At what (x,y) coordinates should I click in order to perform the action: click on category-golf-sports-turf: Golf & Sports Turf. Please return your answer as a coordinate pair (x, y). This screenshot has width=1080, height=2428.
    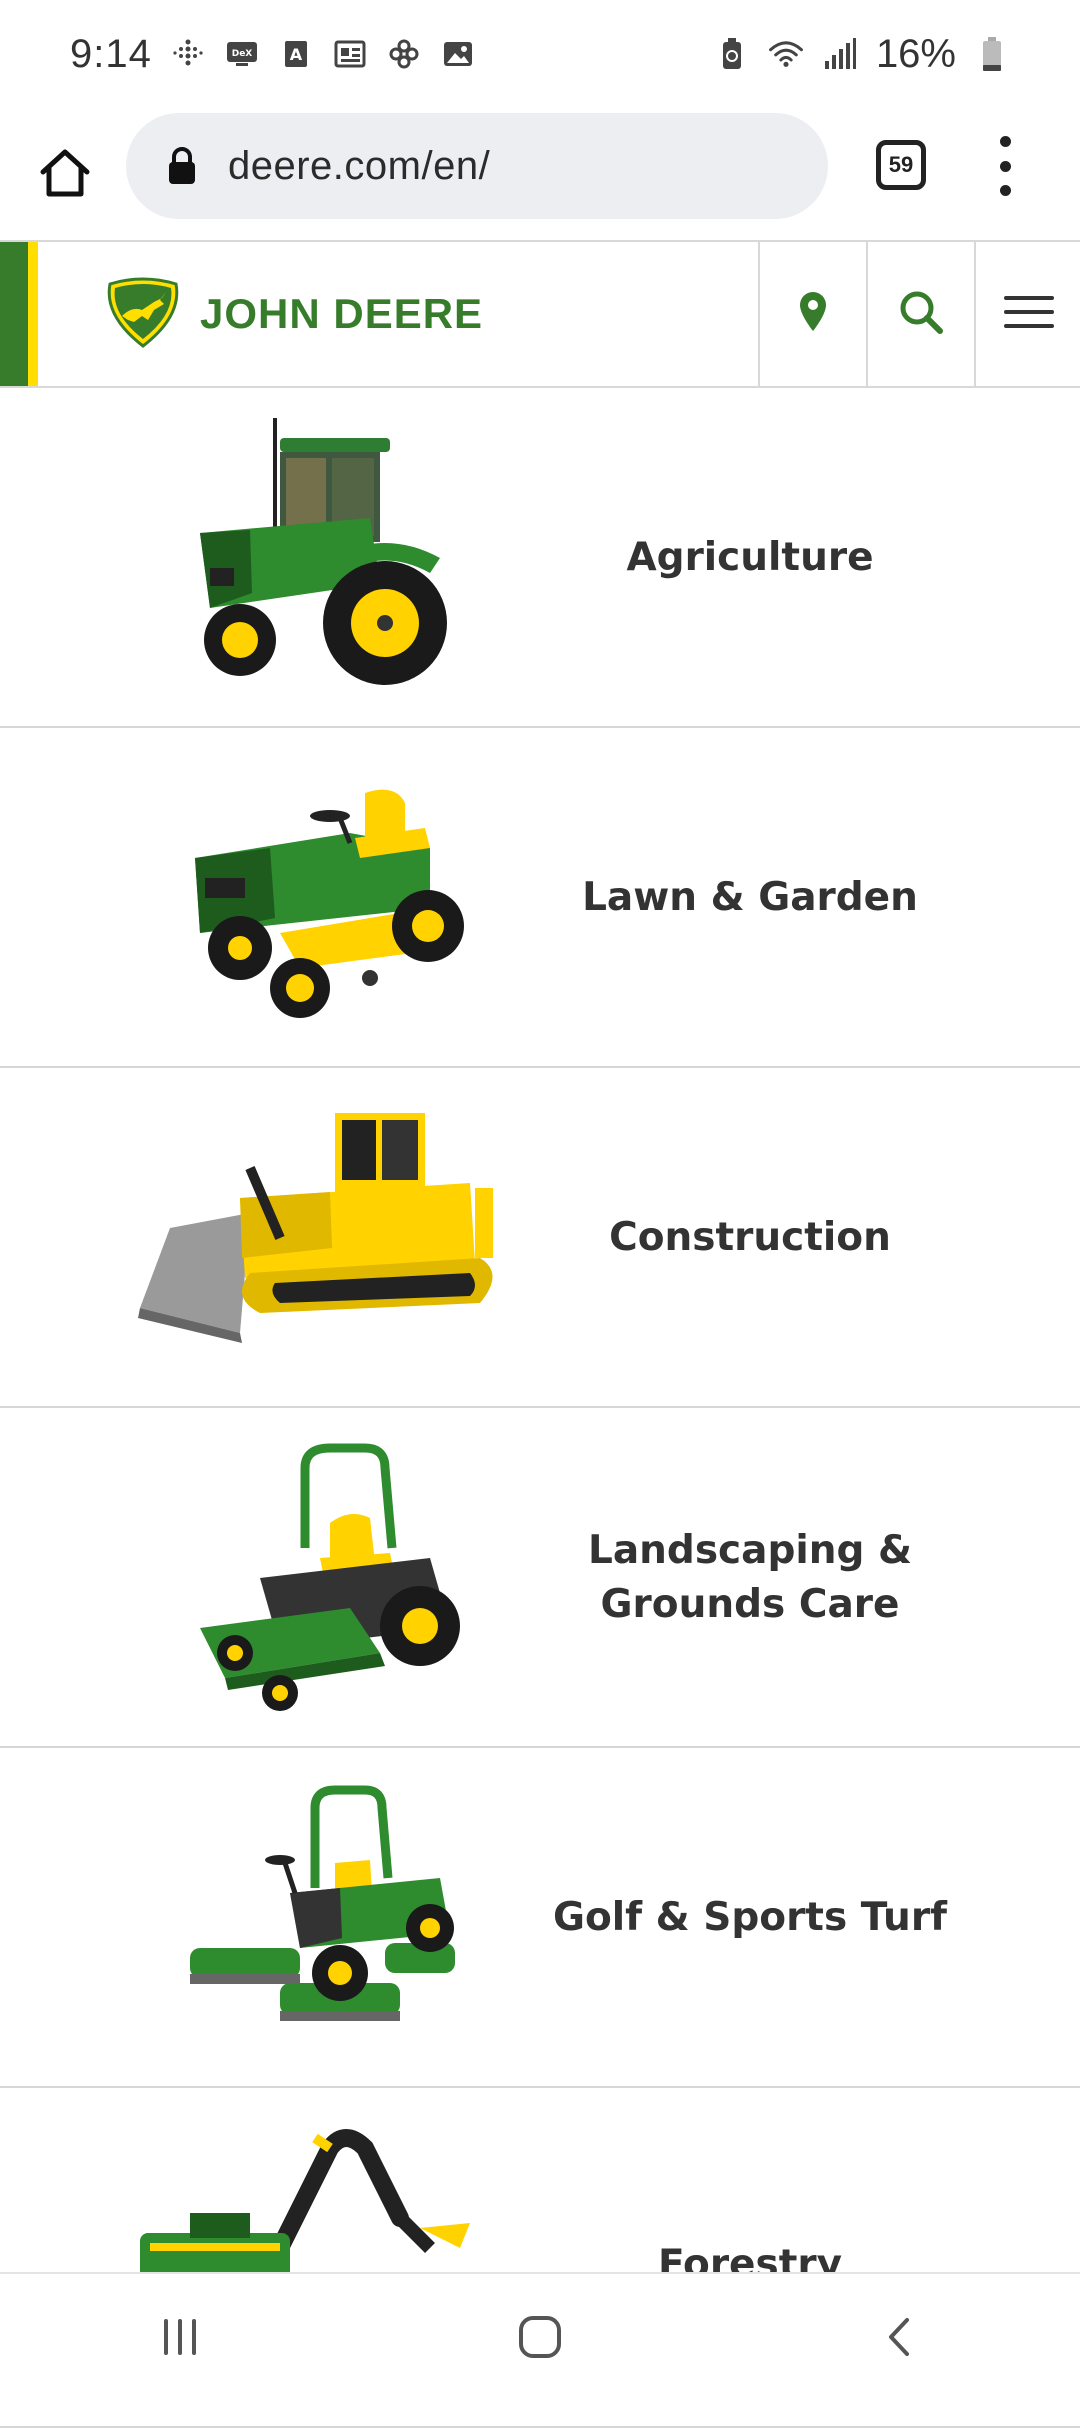
    Looking at the image, I should click on (540, 1918).